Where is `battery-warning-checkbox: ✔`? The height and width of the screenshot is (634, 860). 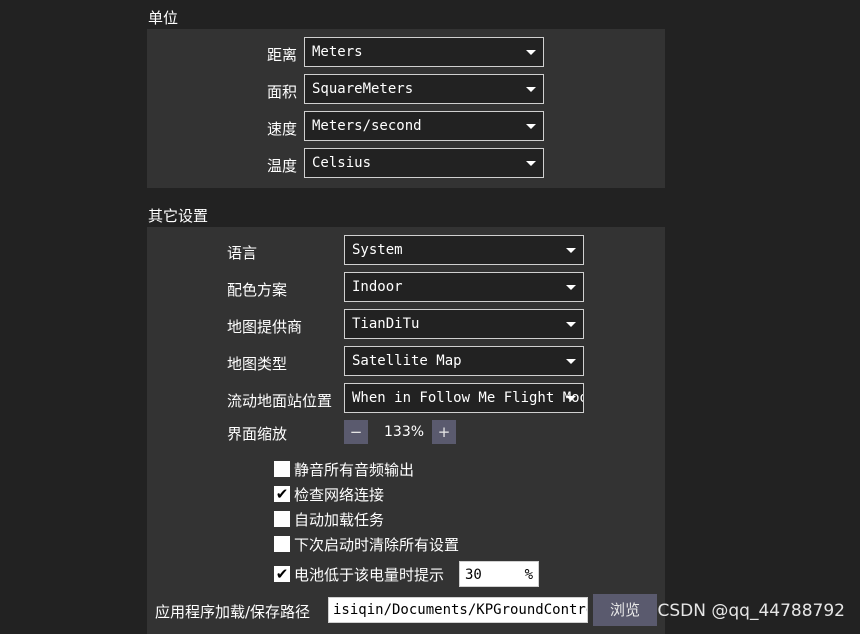 battery-warning-checkbox: ✔ is located at coordinates (282, 574).